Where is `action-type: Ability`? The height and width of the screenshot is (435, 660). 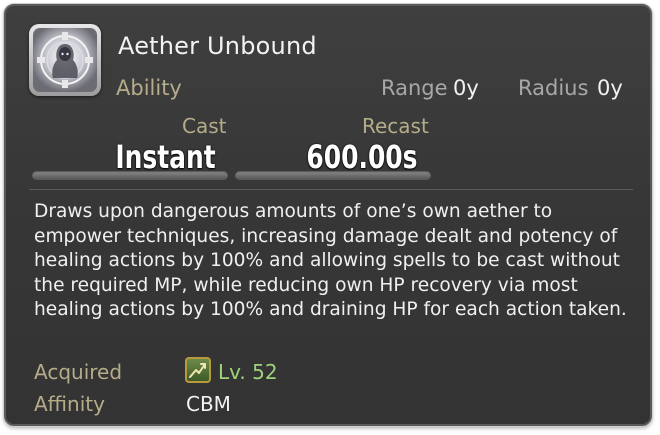
action-type: Ability is located at coordinates (149, 88).